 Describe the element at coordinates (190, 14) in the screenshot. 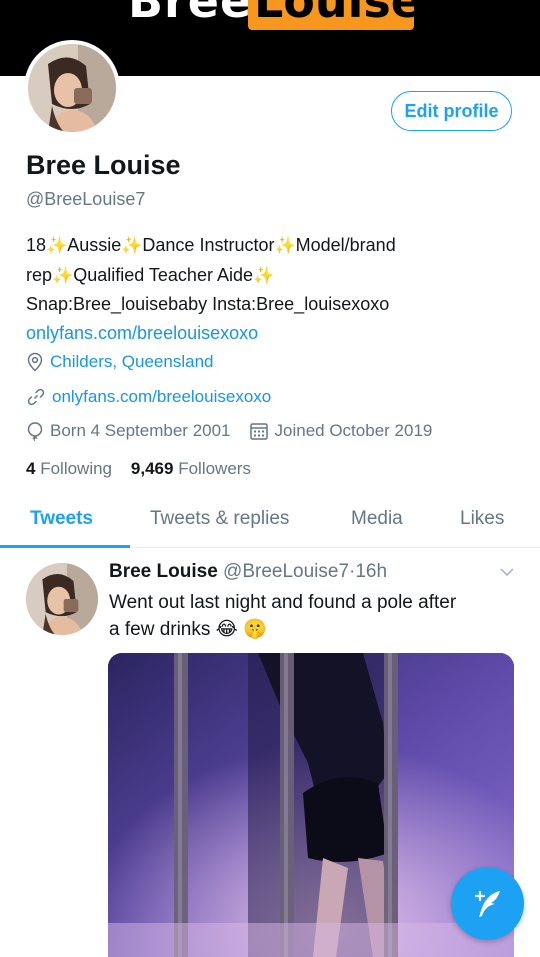

I see `banner-text: Bree` at that location.